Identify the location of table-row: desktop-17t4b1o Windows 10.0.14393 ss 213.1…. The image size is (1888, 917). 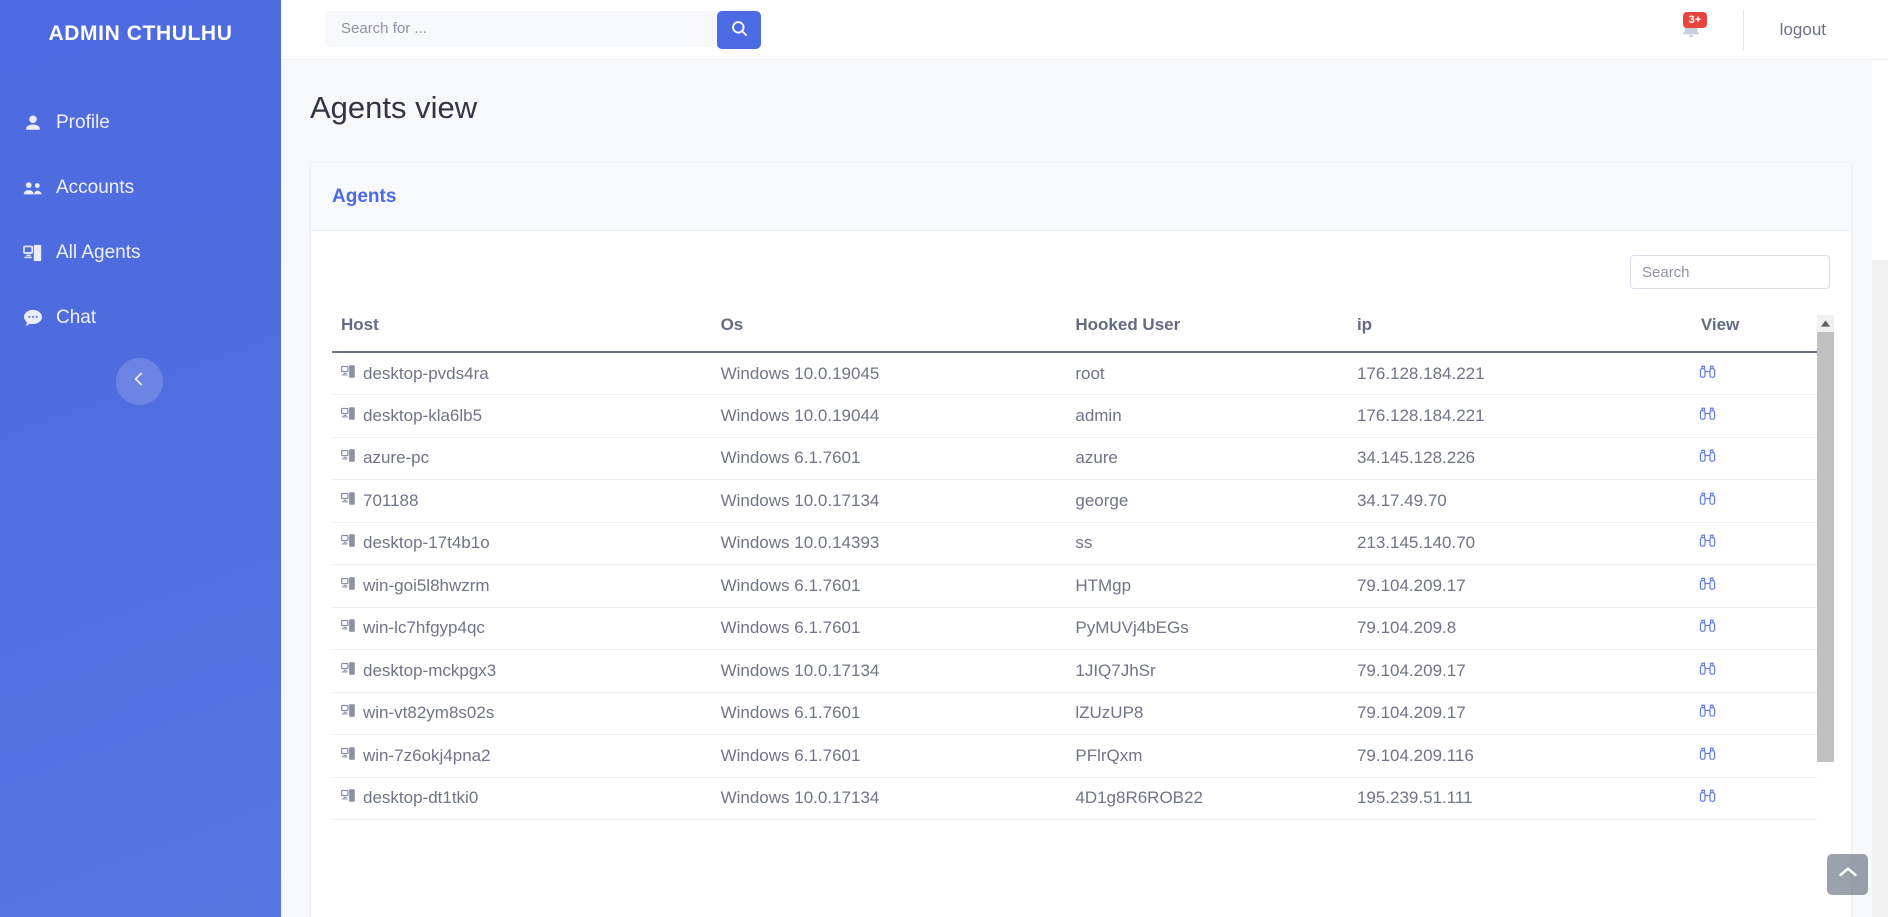
(1081, 543).